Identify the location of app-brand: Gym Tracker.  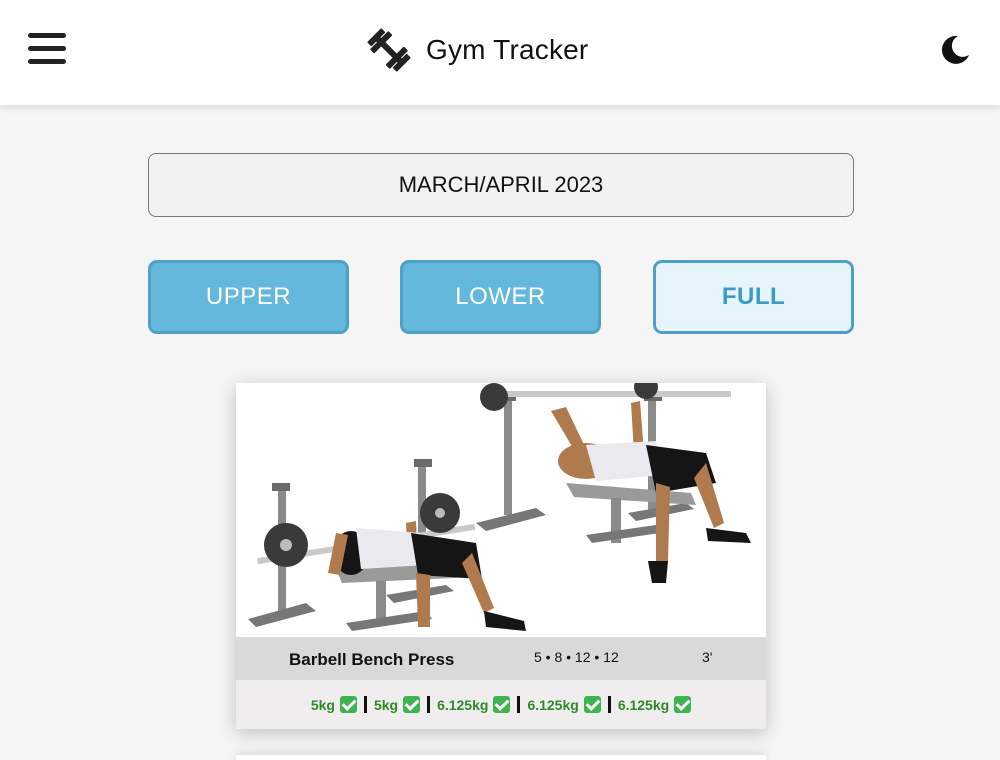
(477, 50).